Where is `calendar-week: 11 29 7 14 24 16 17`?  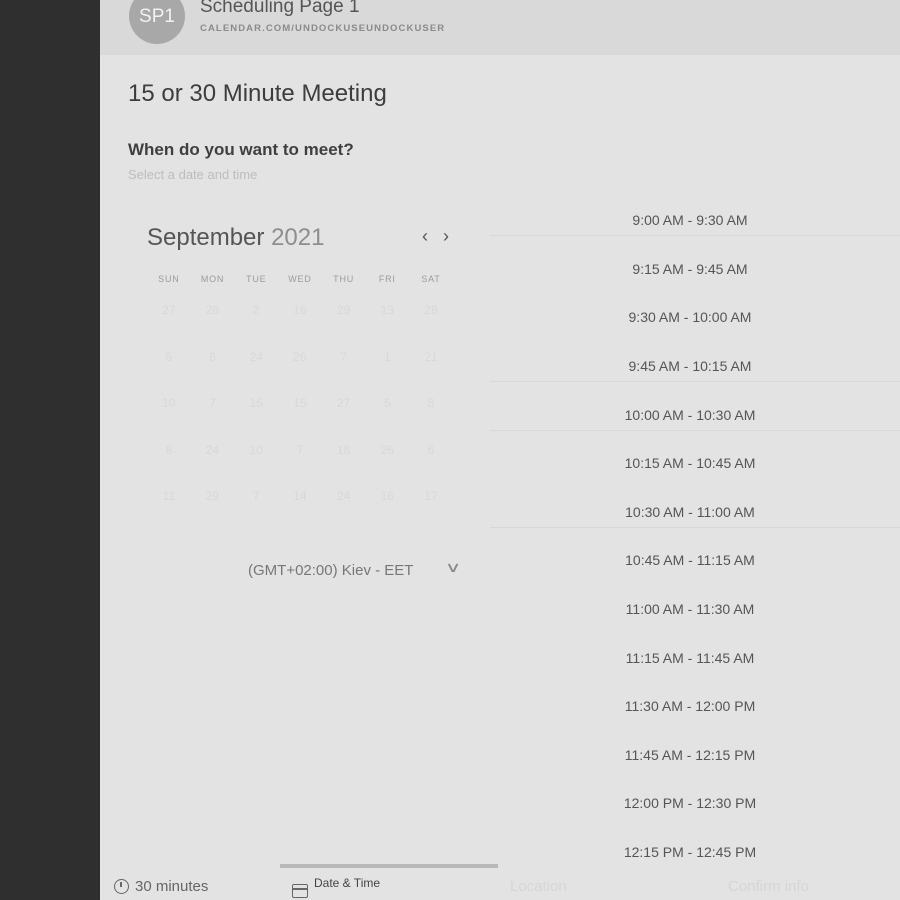
calendar-week: 11 29 7 14 24 16 17 is located at coordinates (300, 496).